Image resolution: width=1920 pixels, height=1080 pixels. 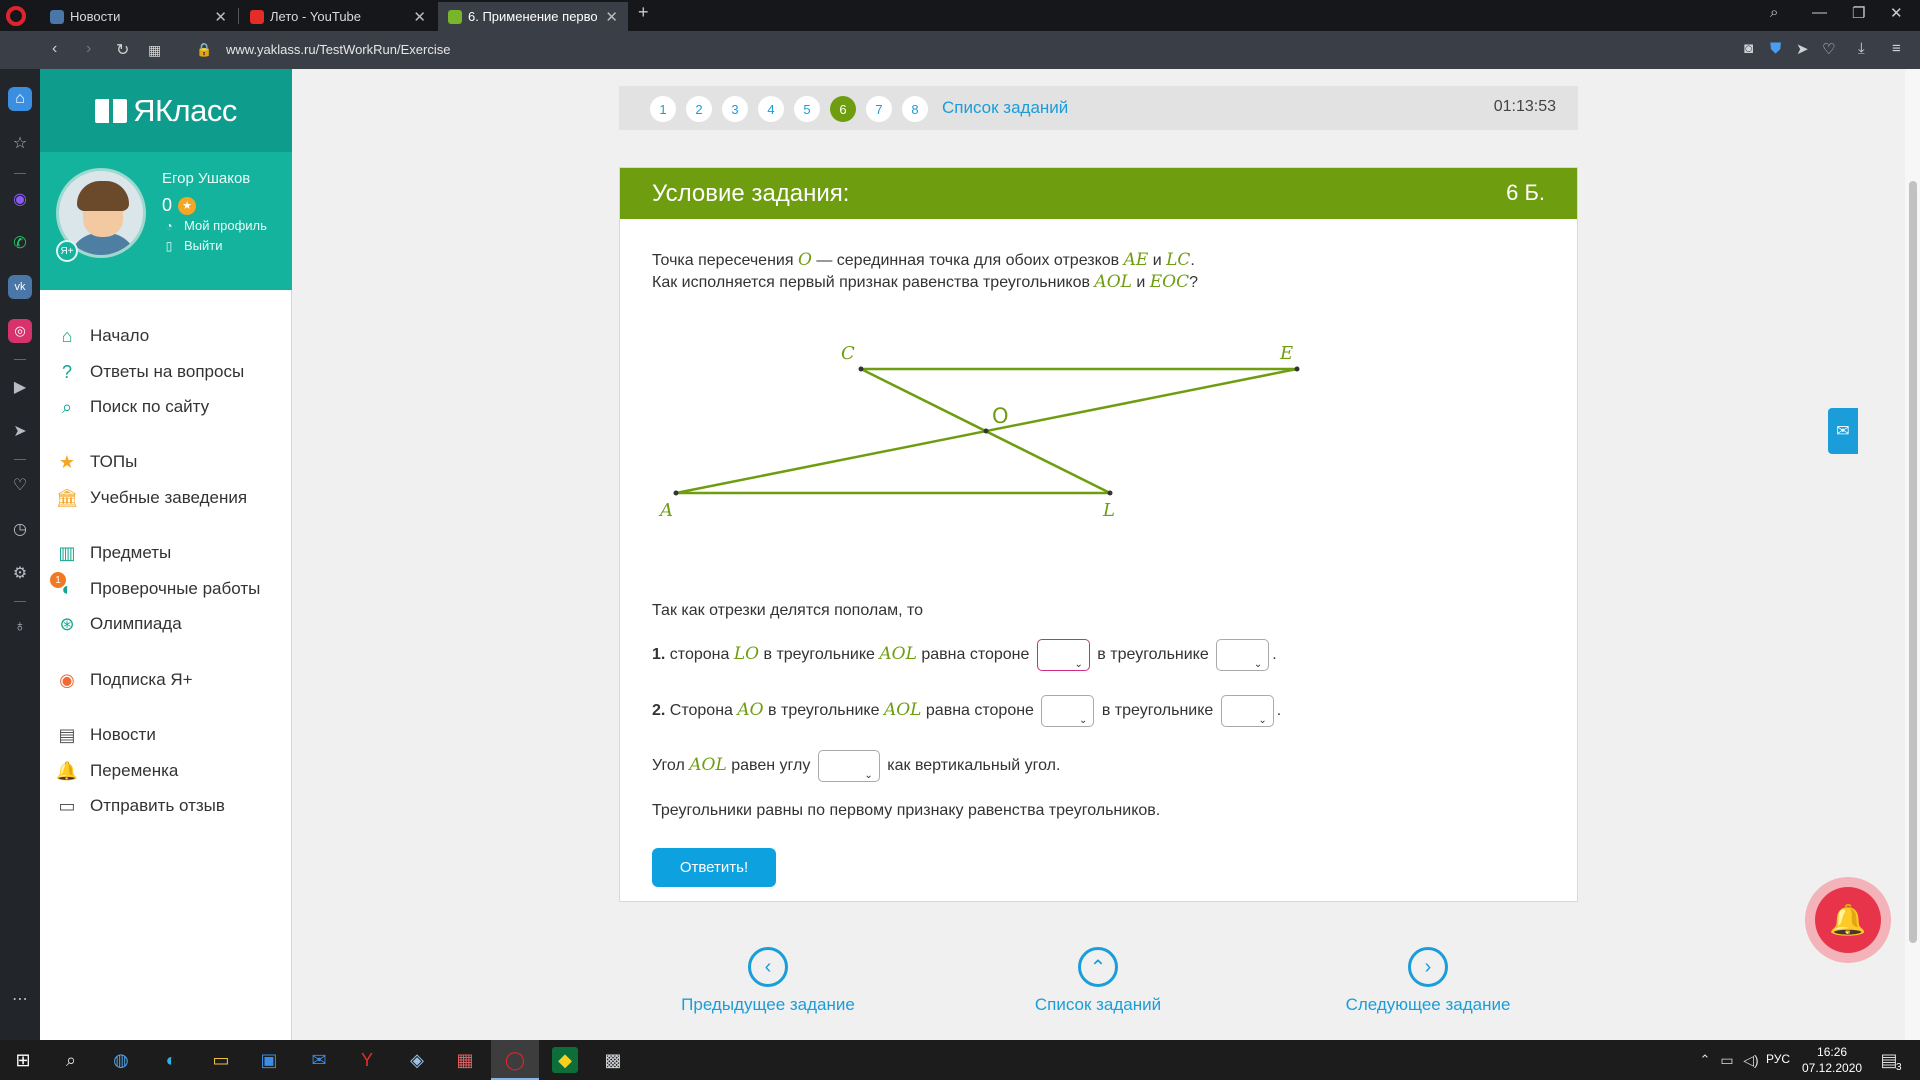 What do you see at coordinates (138, 16) in the screenshot?
I see `tab-news: Новости ✕` at bounding box center [138, 16].